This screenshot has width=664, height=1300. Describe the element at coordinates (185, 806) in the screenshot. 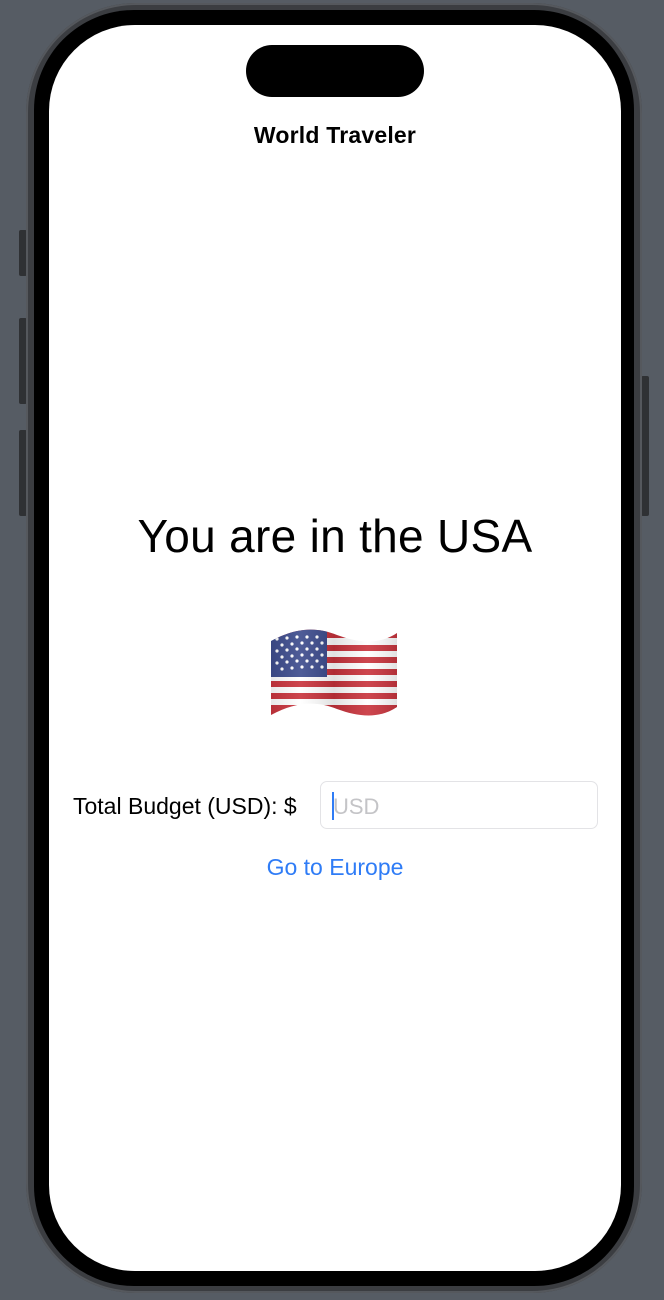

I see `budget-label: Total Budget (USD): $` at that location.